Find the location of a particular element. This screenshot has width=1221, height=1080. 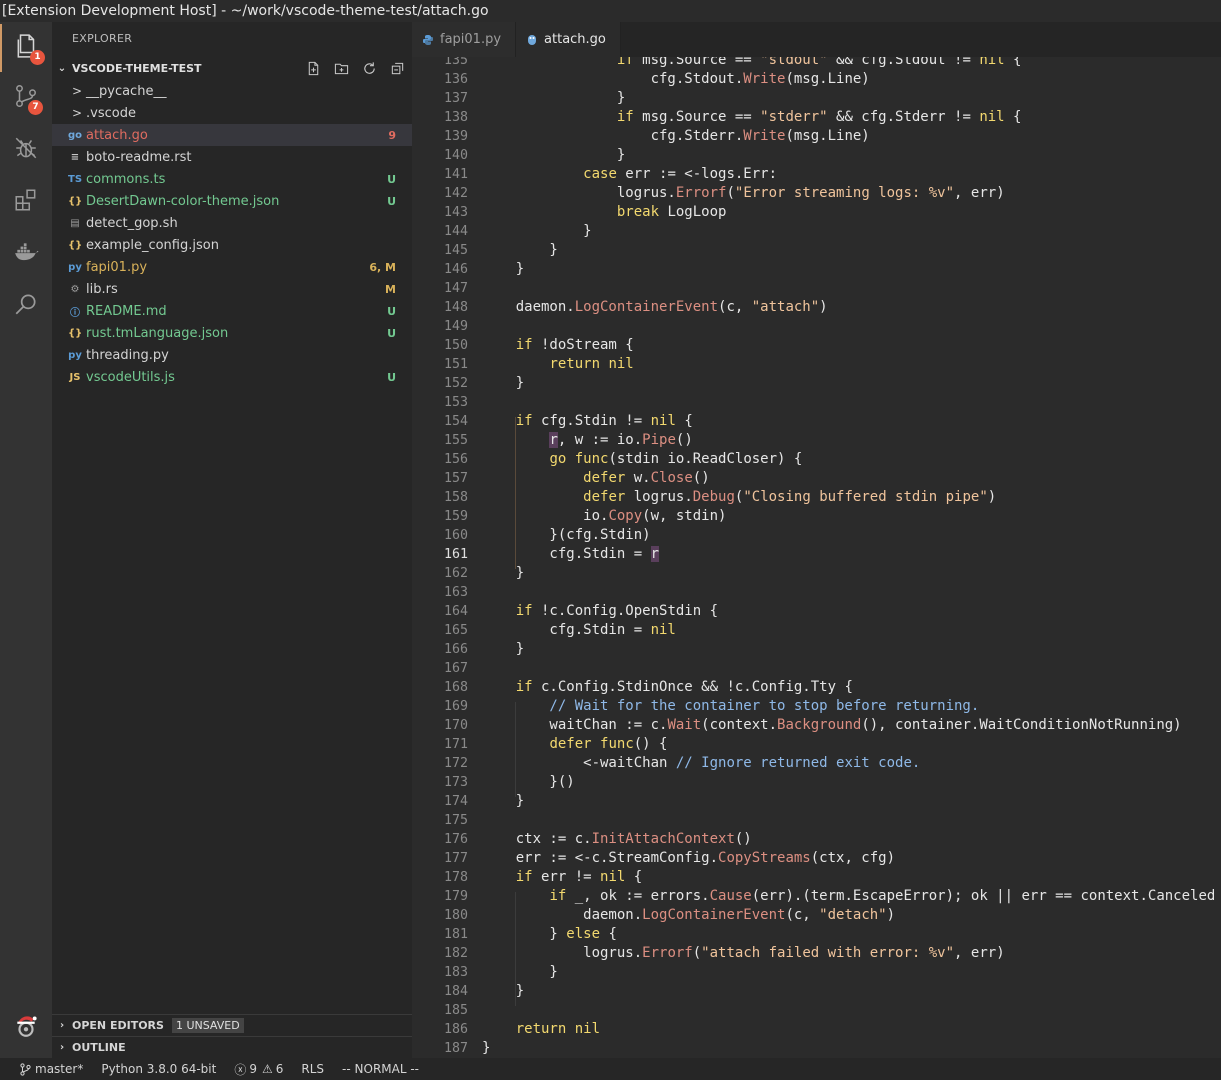

line-number: 159 is located at coordinates (455, 516).